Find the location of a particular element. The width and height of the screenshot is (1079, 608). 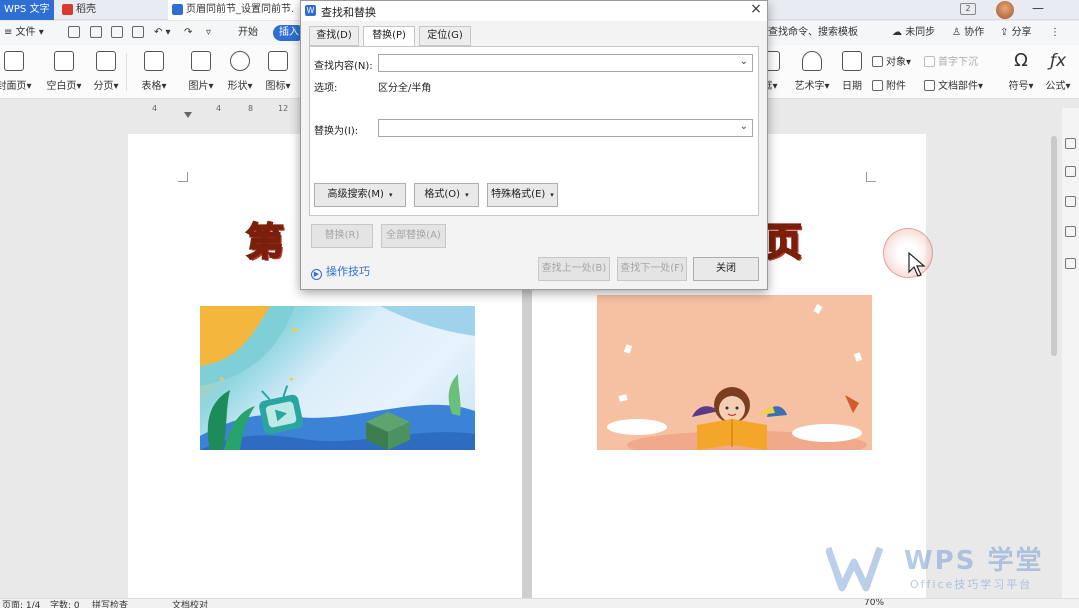

tab-start: 开始 is located at coordinates (248, 33).